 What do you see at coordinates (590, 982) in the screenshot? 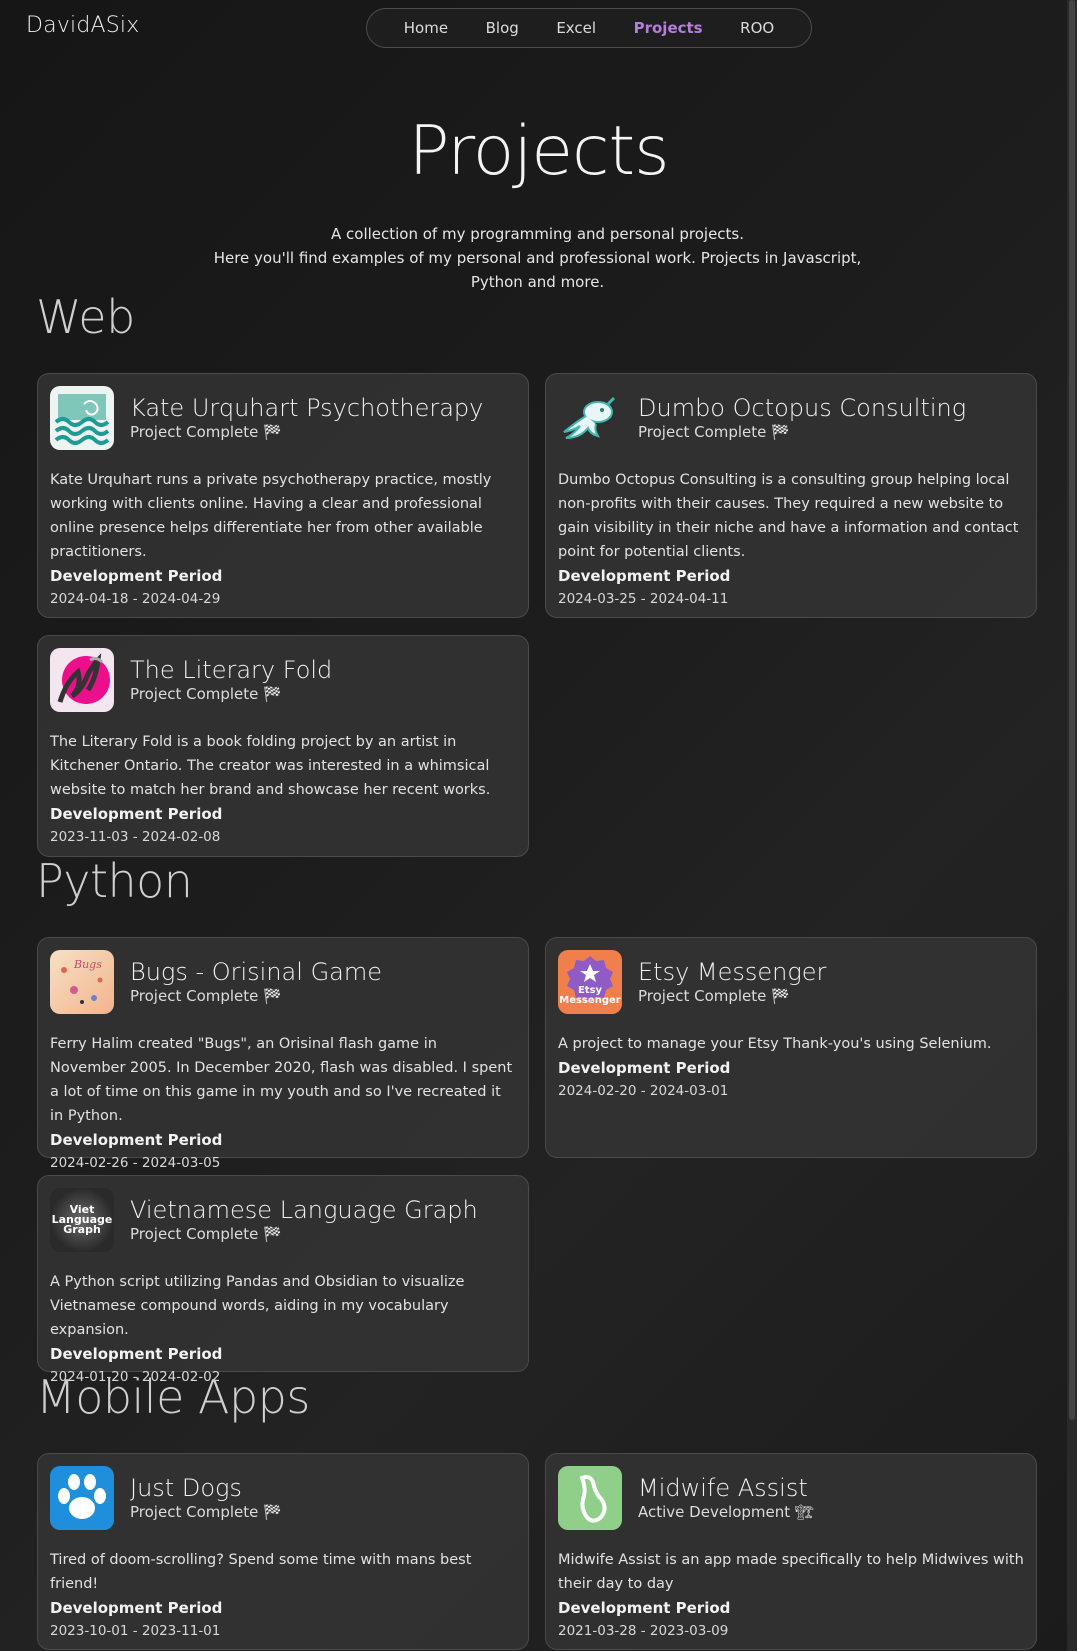
I see `etsy-messenger-logo-icon: Etsy Messenger` at bounding box center [590, 982].